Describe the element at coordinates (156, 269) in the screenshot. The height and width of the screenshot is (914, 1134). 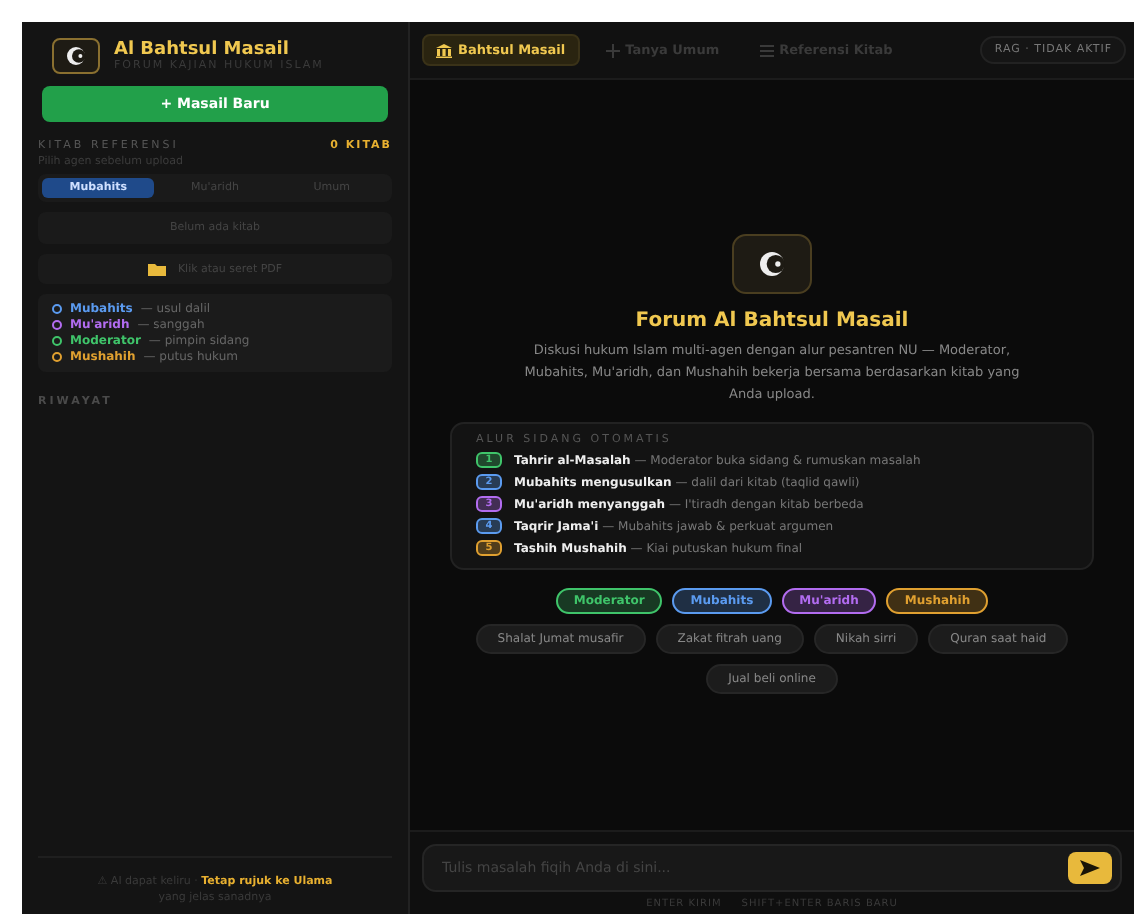
I see `folder-icon` at that location.